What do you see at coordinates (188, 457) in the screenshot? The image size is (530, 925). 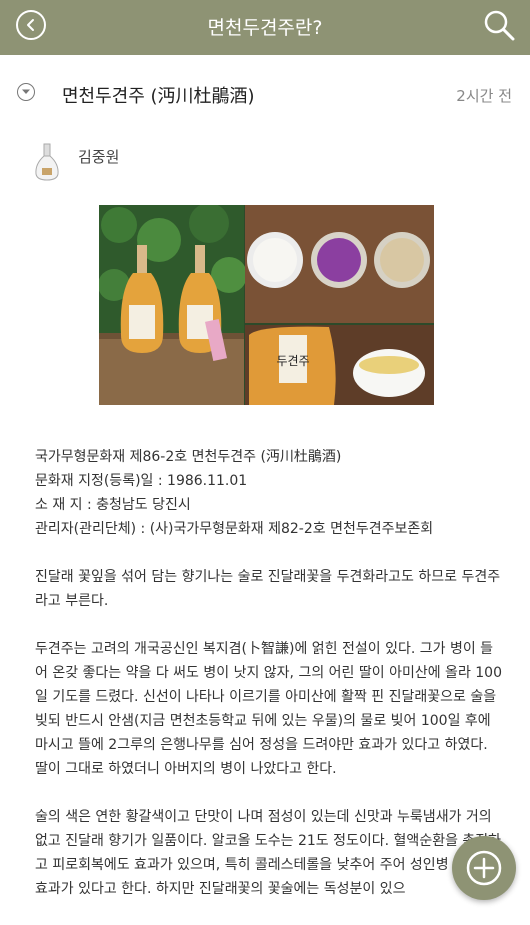 I see `info-line: 국가무형문화재 제86-2호 면천두견주 (沔川杜鵑酒)` at bounding box center [188, 457].